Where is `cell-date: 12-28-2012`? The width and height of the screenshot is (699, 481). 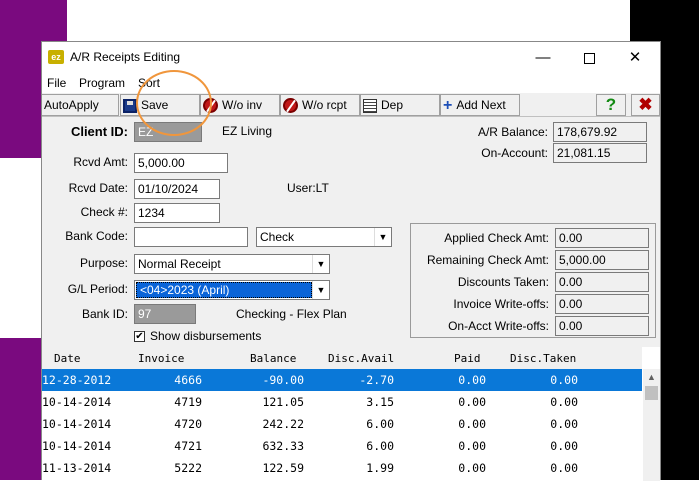 cell-date: 12-28-2012 is located at coordinates (77, 380).